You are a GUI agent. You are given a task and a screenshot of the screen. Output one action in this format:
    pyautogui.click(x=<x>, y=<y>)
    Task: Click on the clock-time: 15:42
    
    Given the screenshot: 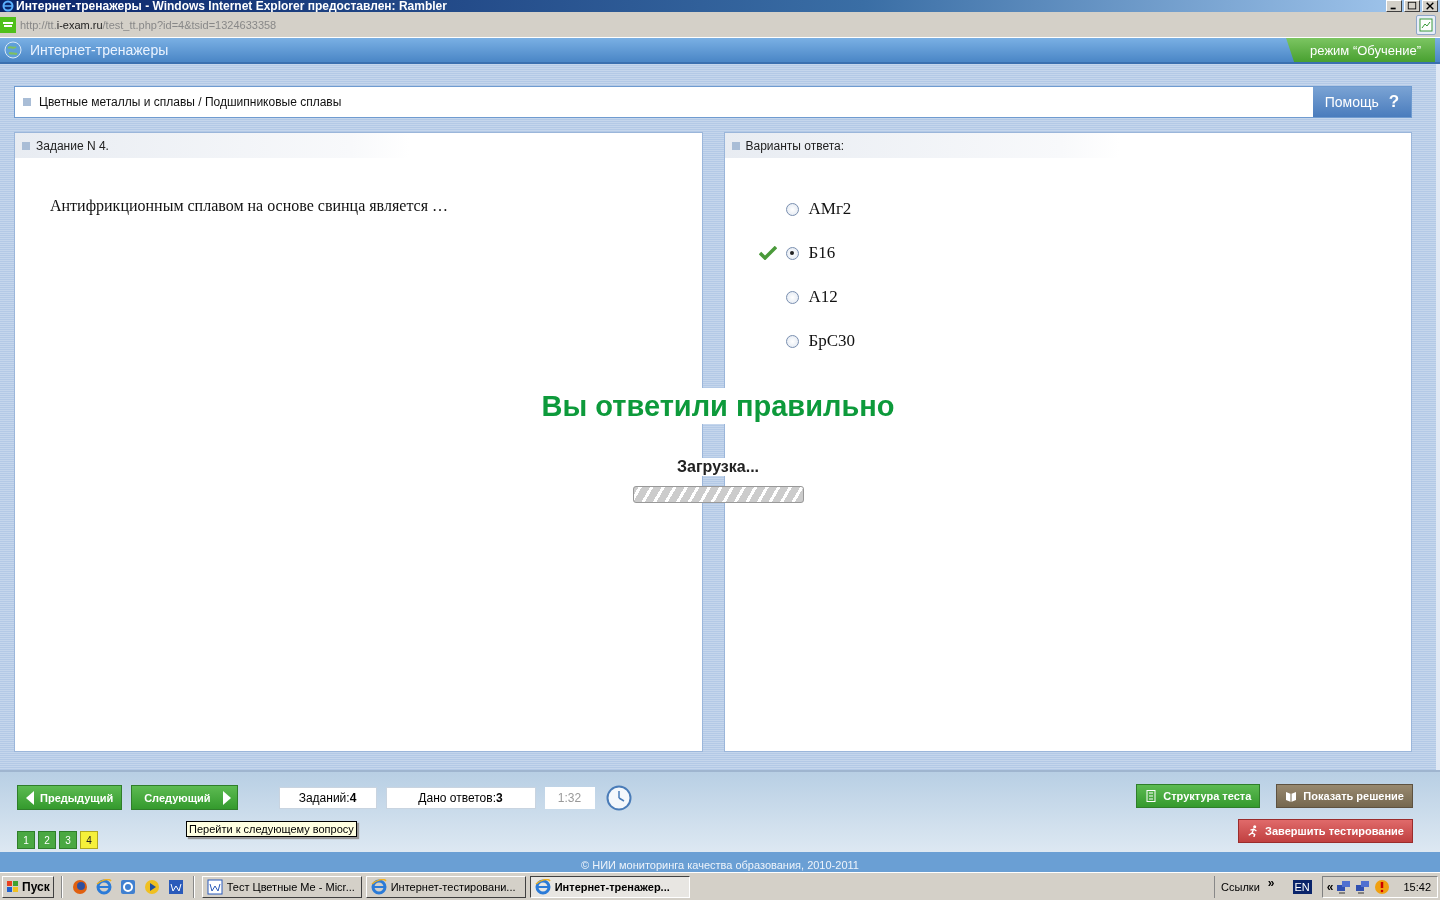 What is the action you would take?
    pyautogui.click(x=1417, y=886)
    